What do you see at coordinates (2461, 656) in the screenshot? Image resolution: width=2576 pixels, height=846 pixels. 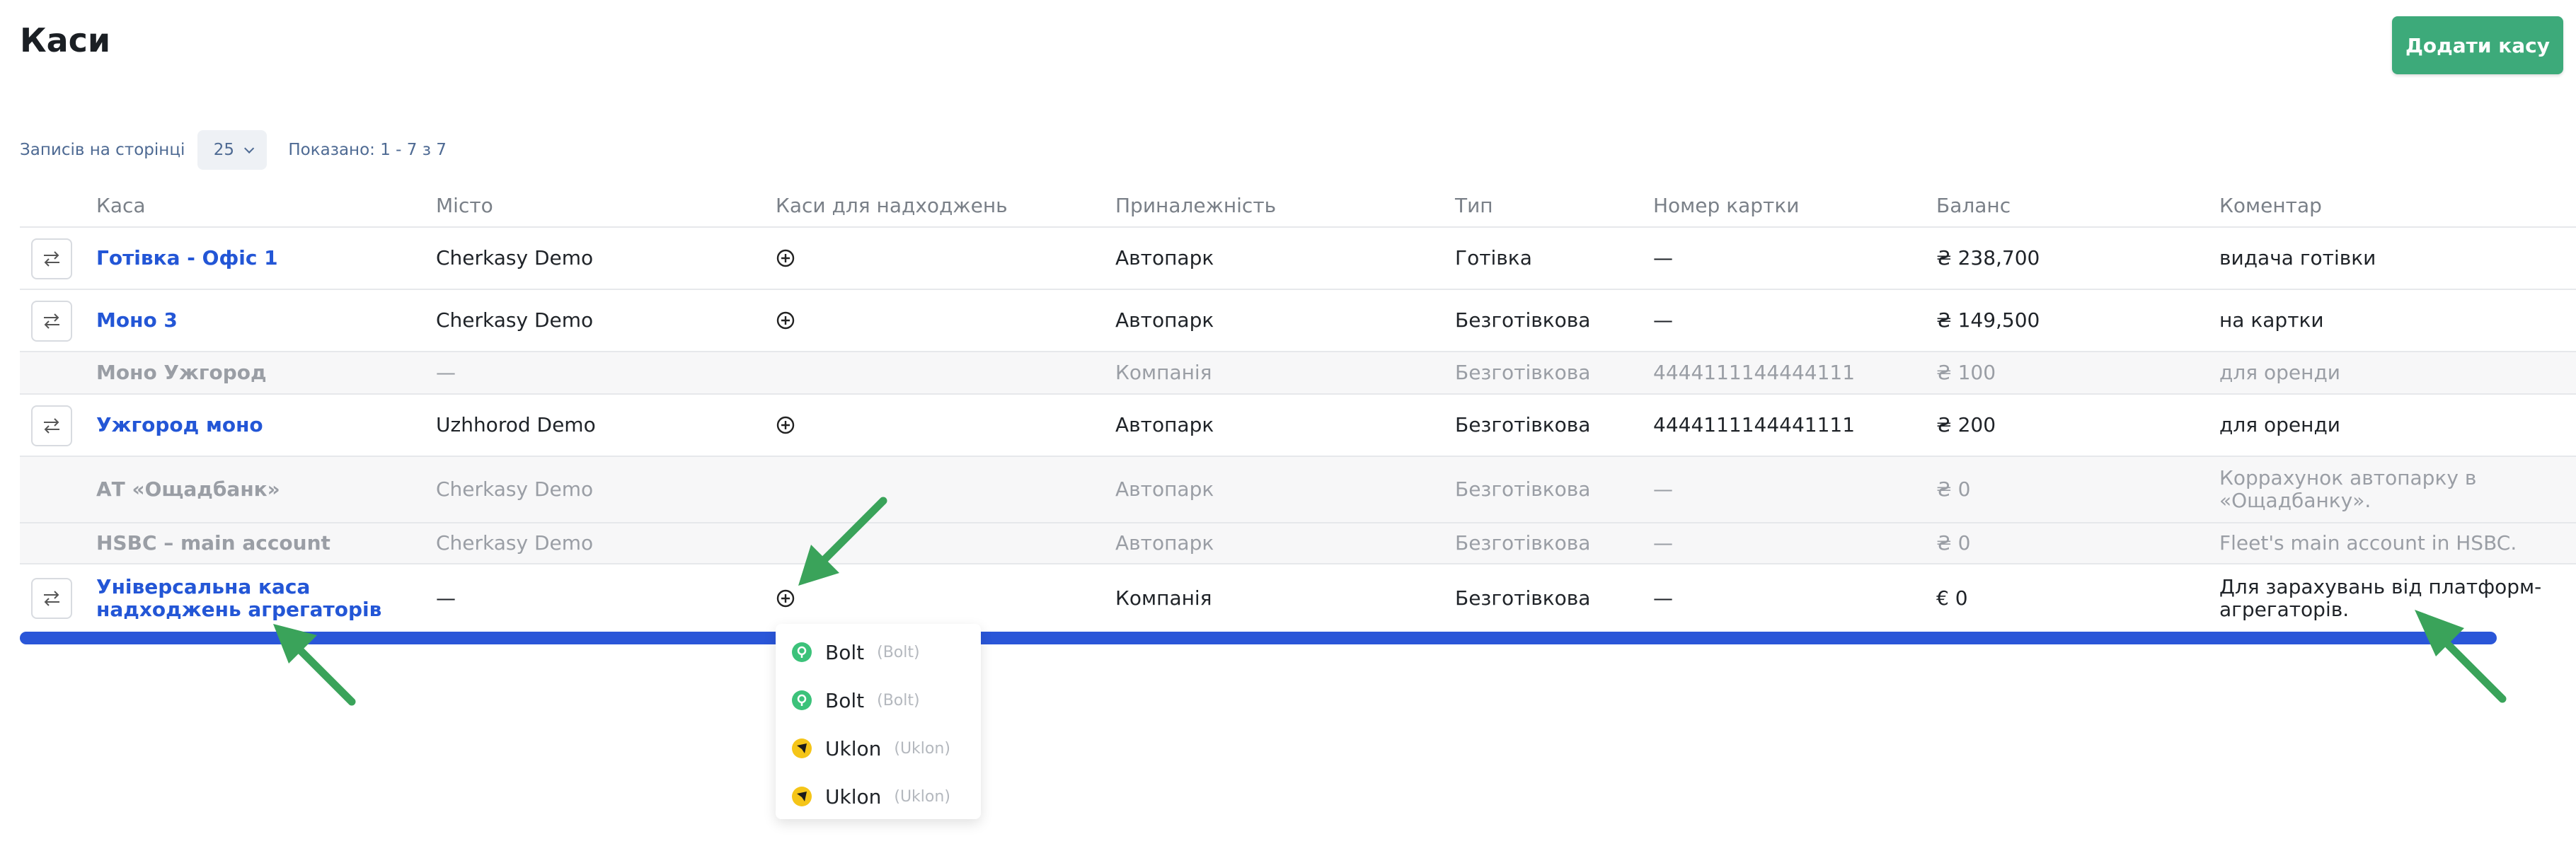 I see `arrow-to-comment` at bounding box center [2461, 656].